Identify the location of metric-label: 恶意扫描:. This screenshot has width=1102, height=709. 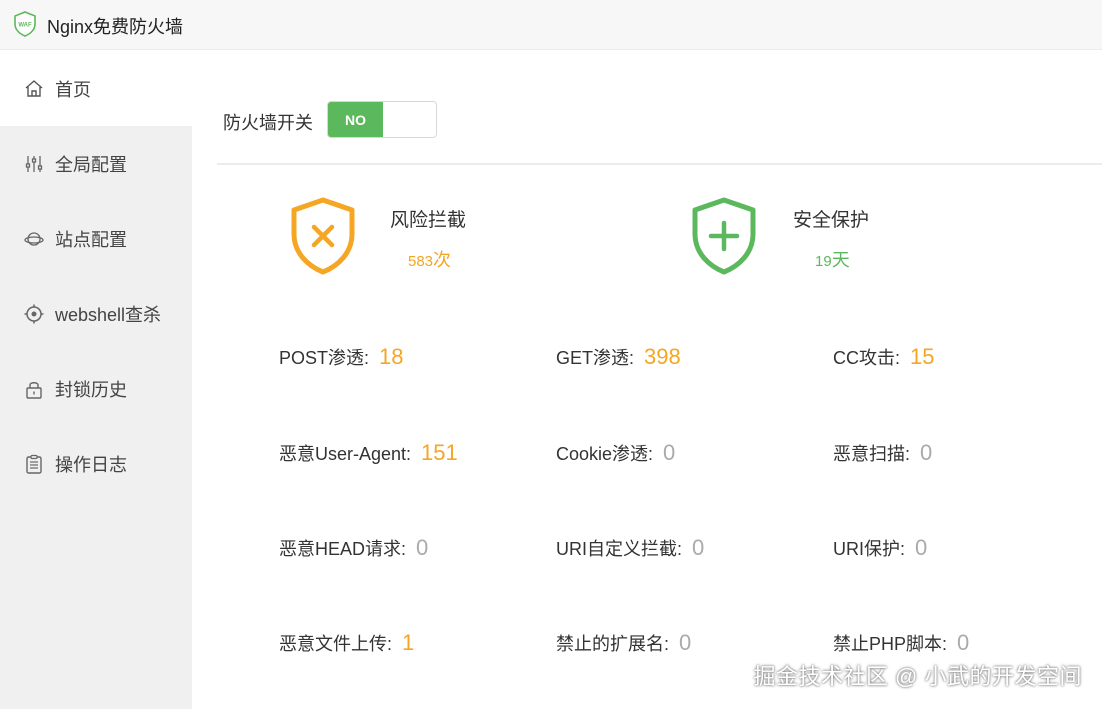
(872, 454).